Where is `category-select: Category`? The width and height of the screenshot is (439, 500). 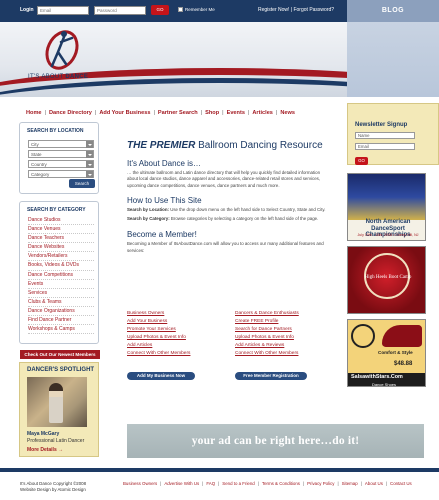
category-select: Category is located at coordinates (61, 174).